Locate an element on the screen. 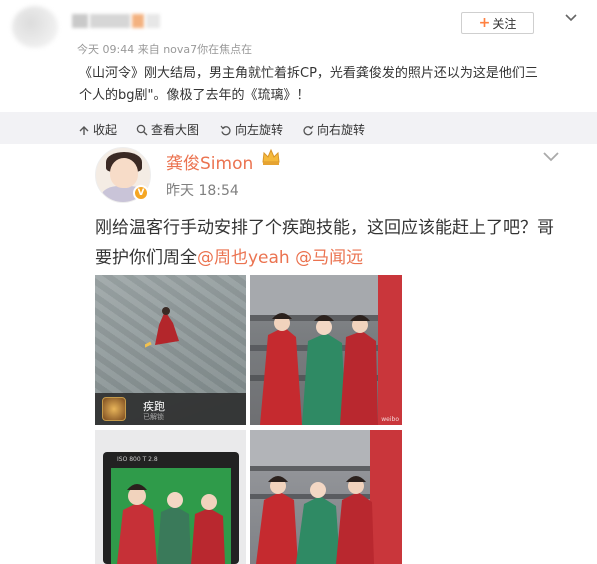 This screenshot has height=564, width=597. cast-photo-image is located at coordinates (326, 350).